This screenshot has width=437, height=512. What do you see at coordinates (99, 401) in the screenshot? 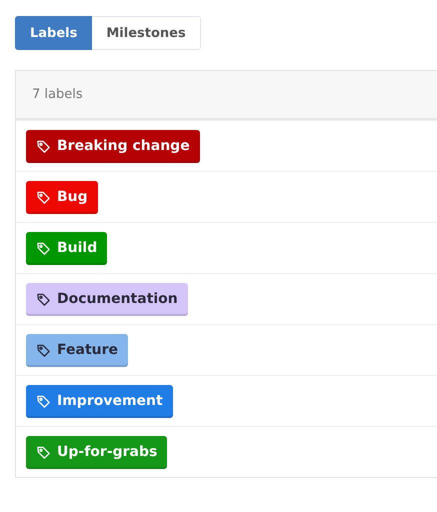
I see `label-tag: Improvement` at bounding box center [99, 401].